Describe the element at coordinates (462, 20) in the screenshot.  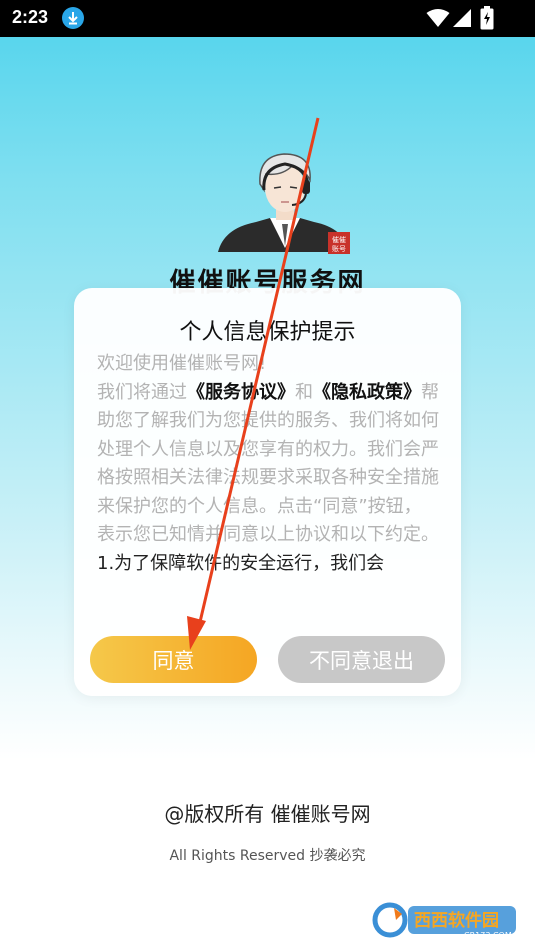
I see `signal-icon` at that location.